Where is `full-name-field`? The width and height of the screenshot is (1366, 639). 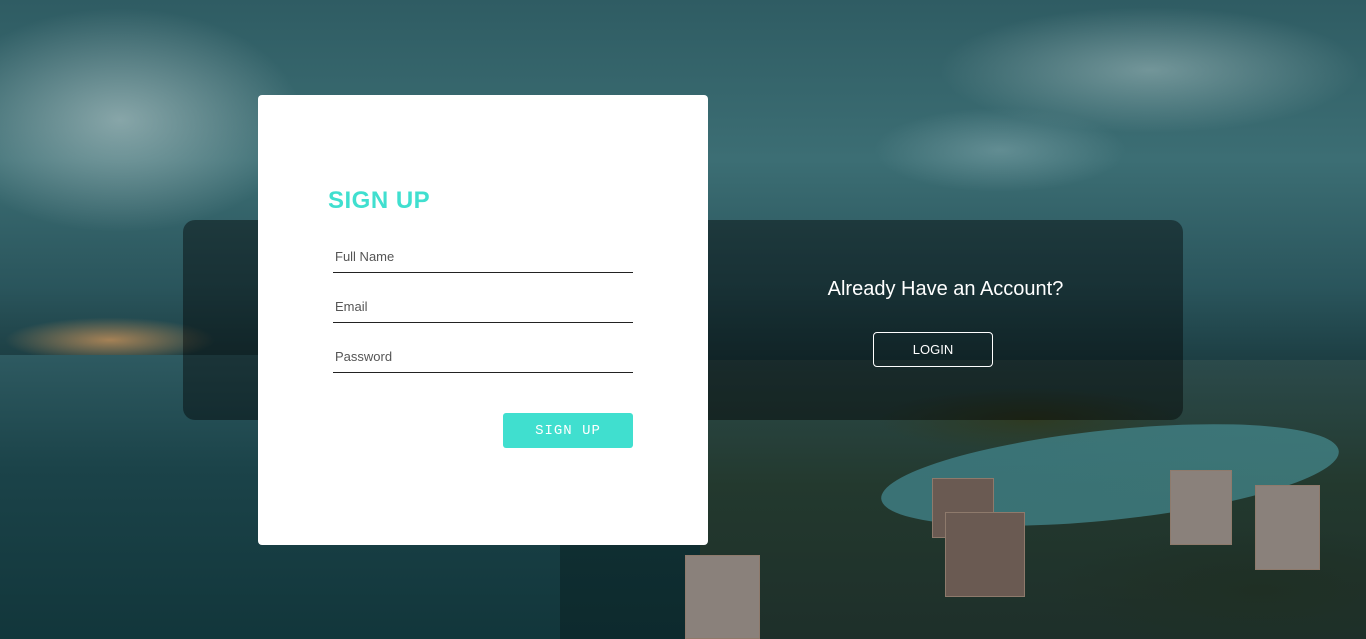 full-name-field is located at coordinates (483, 256).